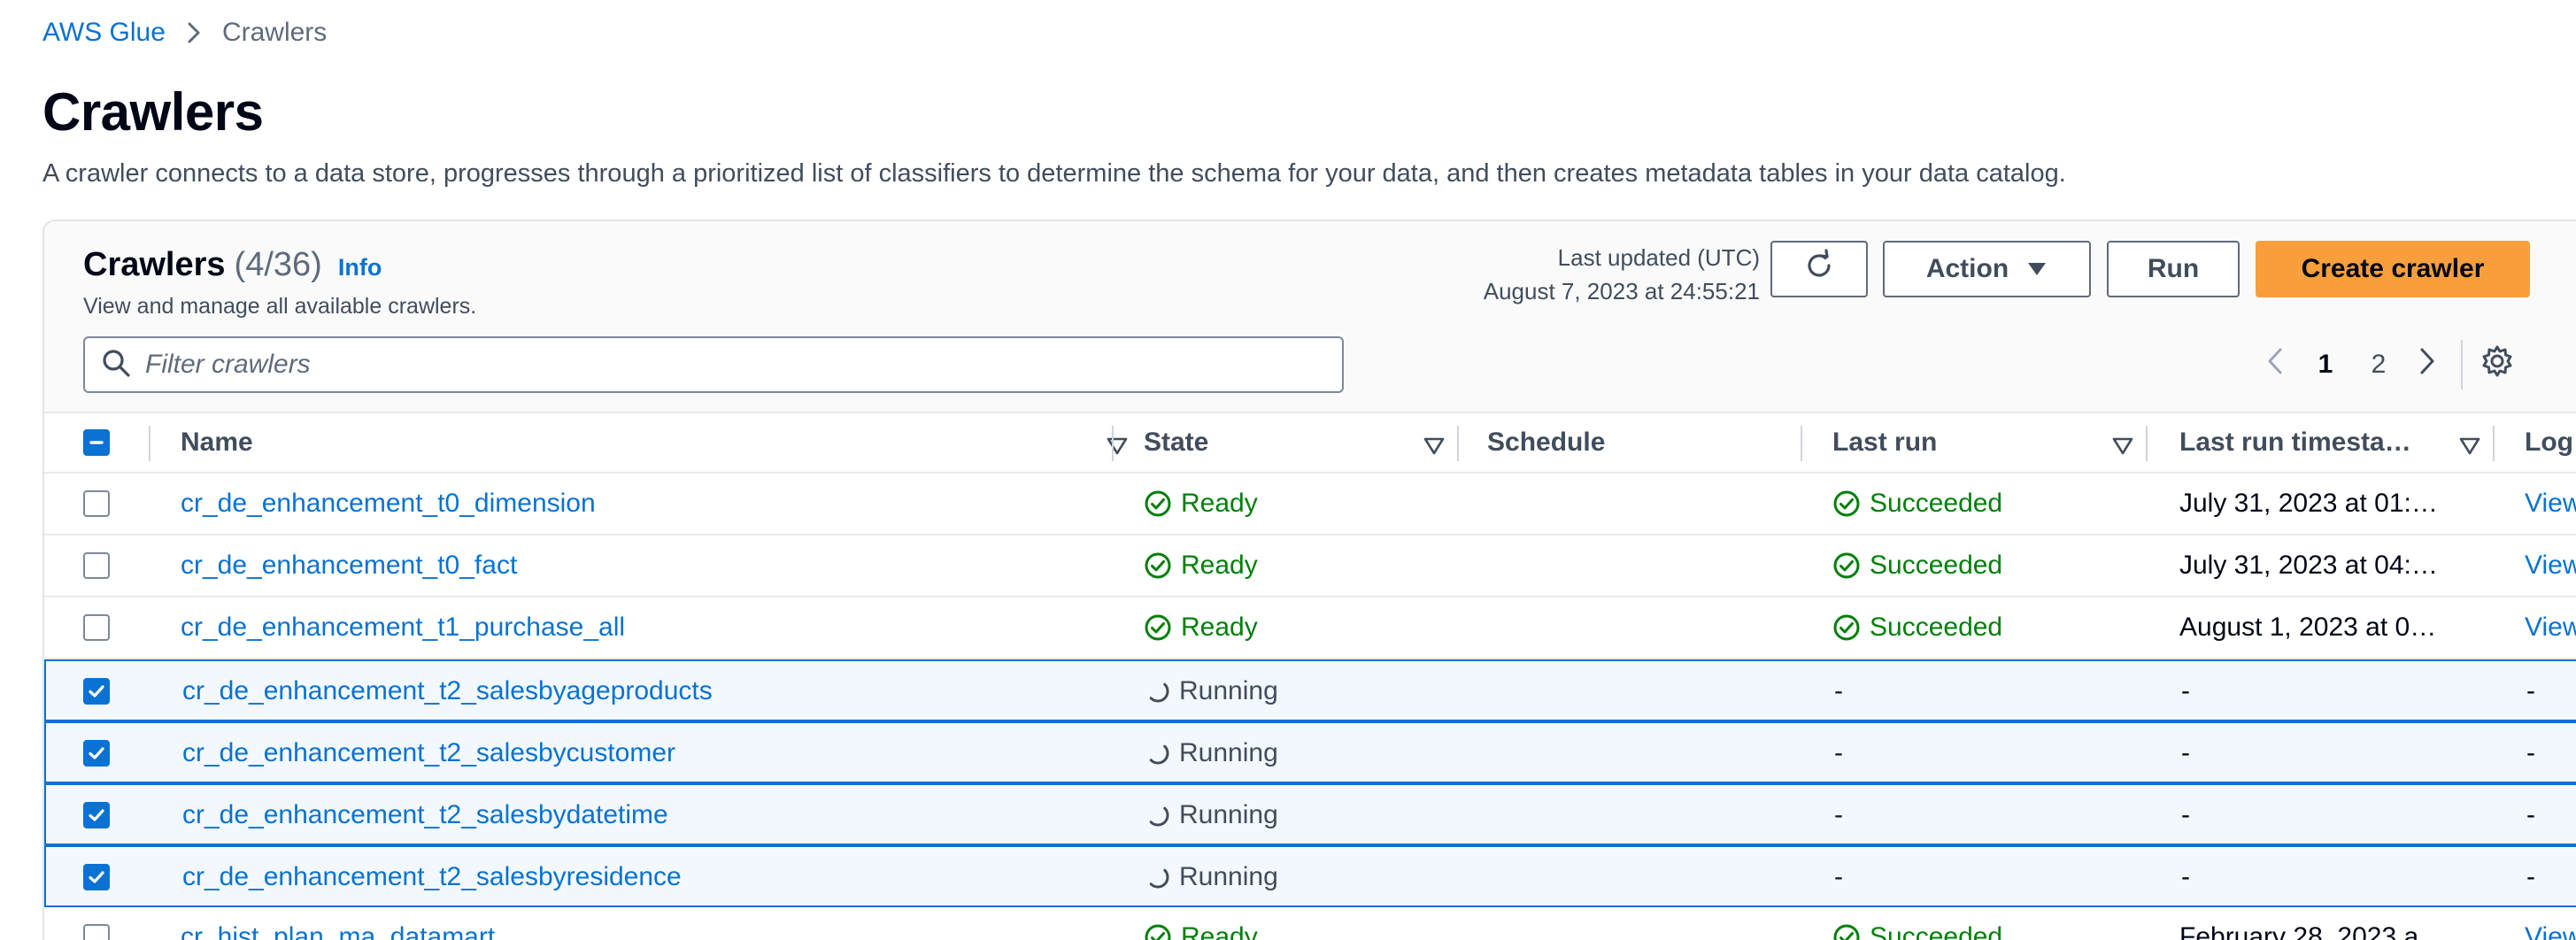 Image resolution: width=2576 pixels, height=940 pixels. Describe the element at coordinates (641, 627) in the screenshot. I see `crawler-name-link: cr_de_enhancement_t1_purchase_all` at that location.